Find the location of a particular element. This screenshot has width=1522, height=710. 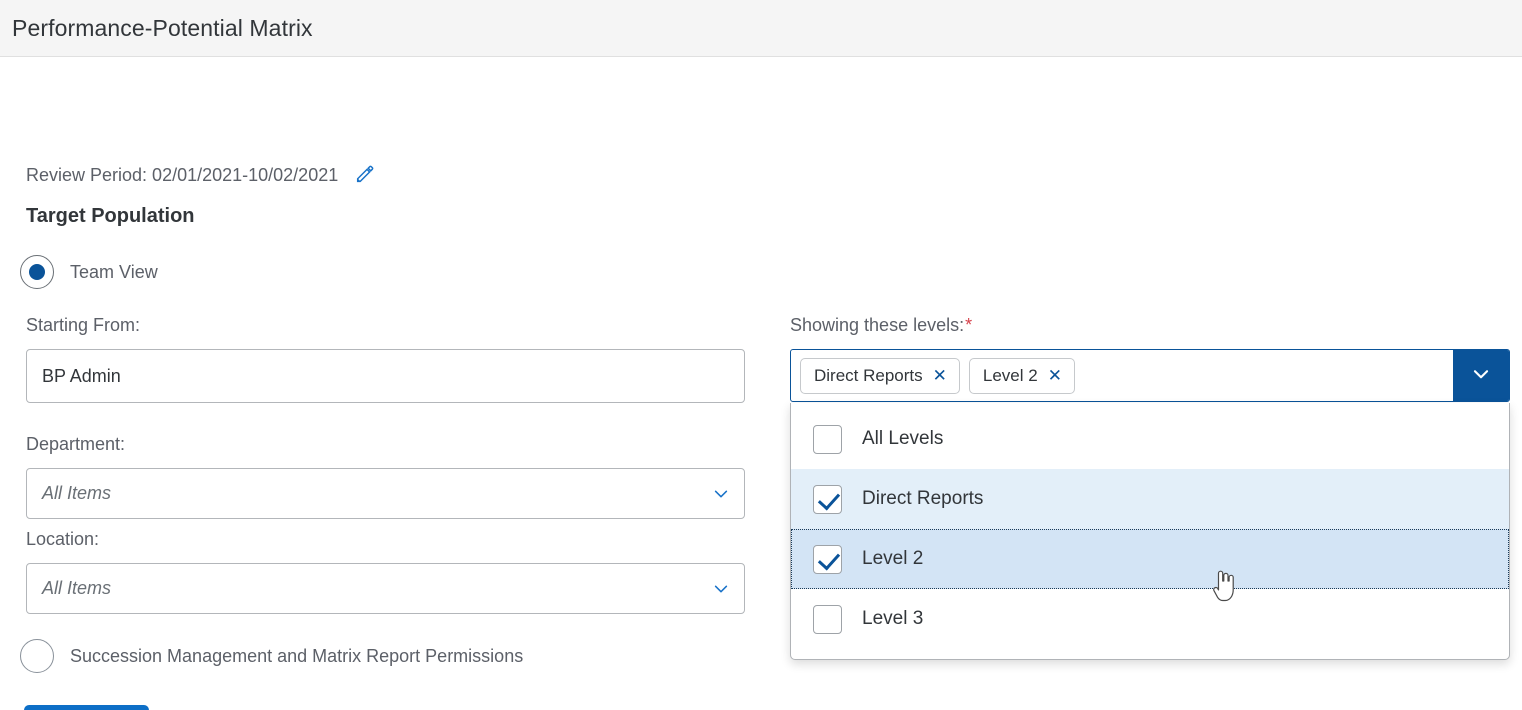

generate-button: Generate is located at coordinates (86, 707).